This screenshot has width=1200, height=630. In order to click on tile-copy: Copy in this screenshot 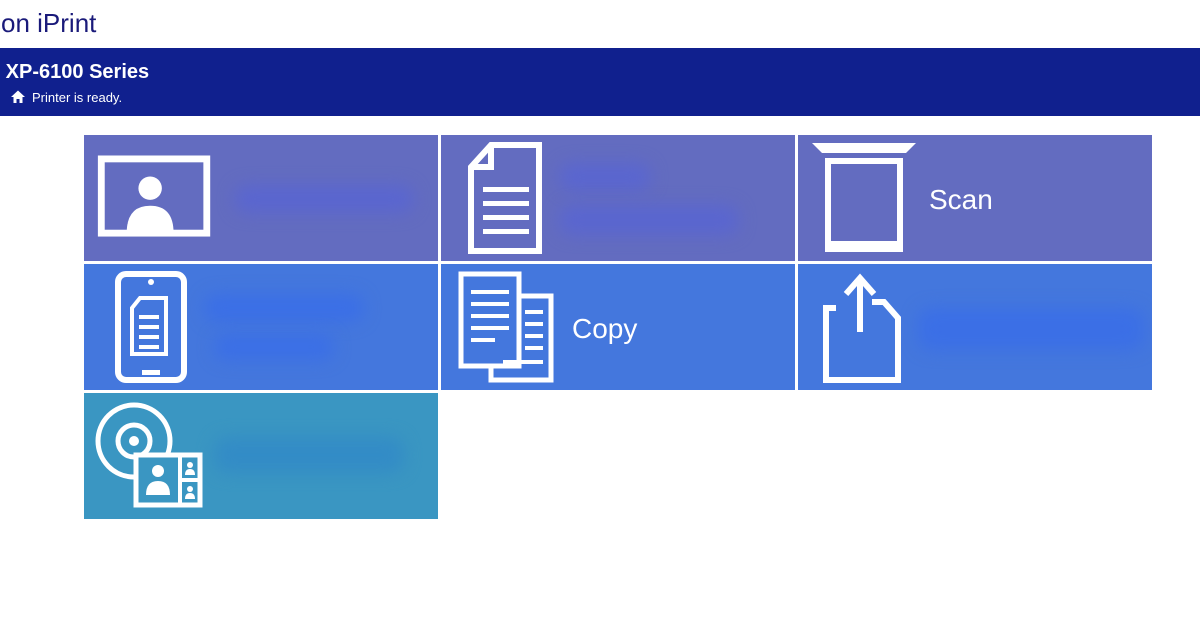, I will do `click(618, 327)`.